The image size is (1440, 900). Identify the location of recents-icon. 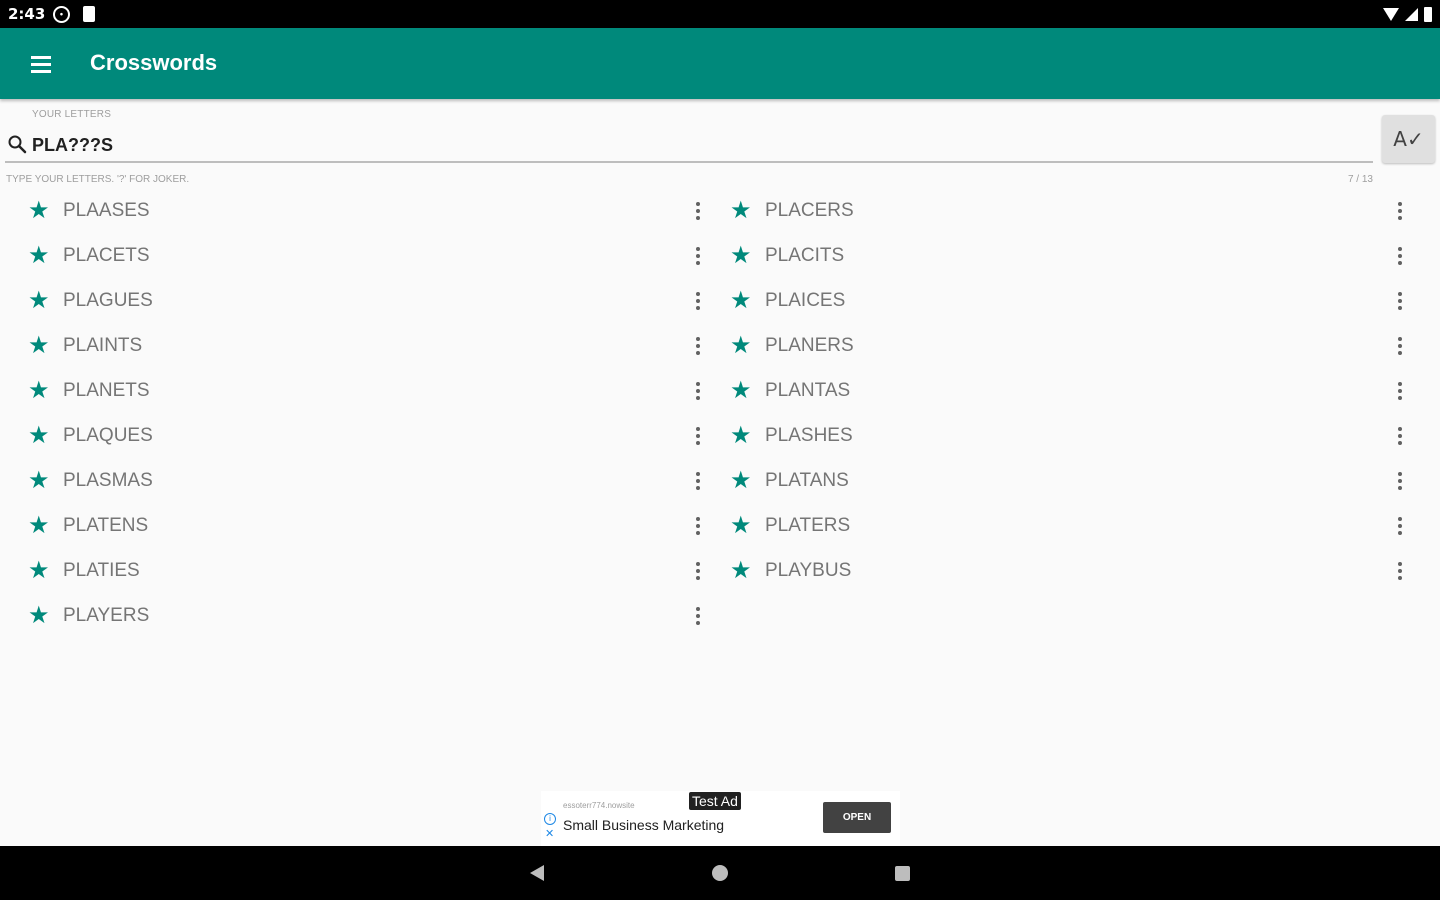
(902, 873).